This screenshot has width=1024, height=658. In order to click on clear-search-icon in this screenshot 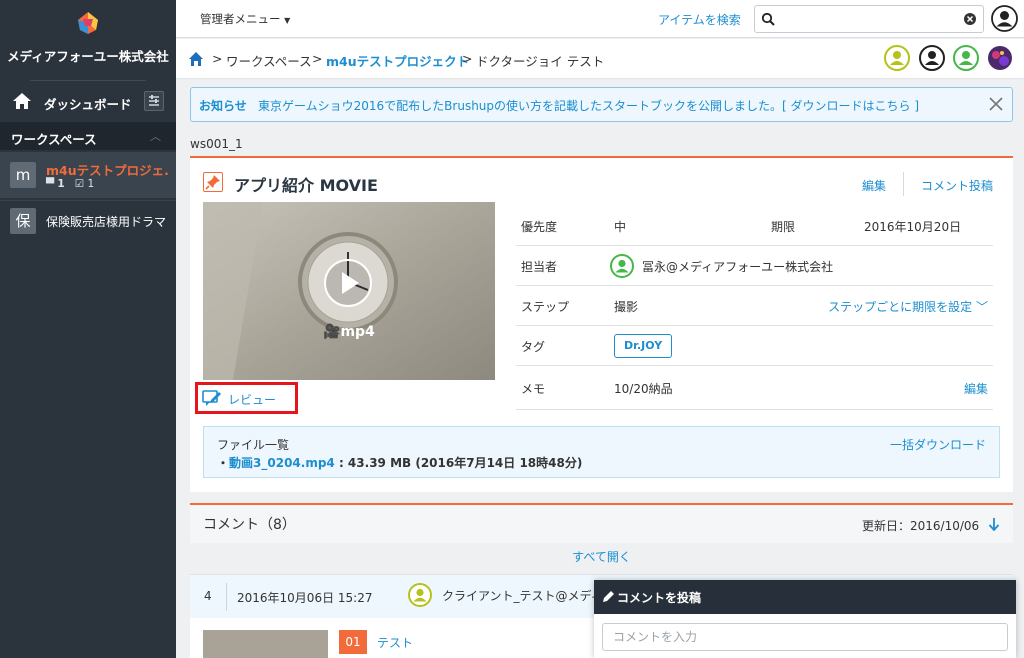, I will do `click(970, 19)`.